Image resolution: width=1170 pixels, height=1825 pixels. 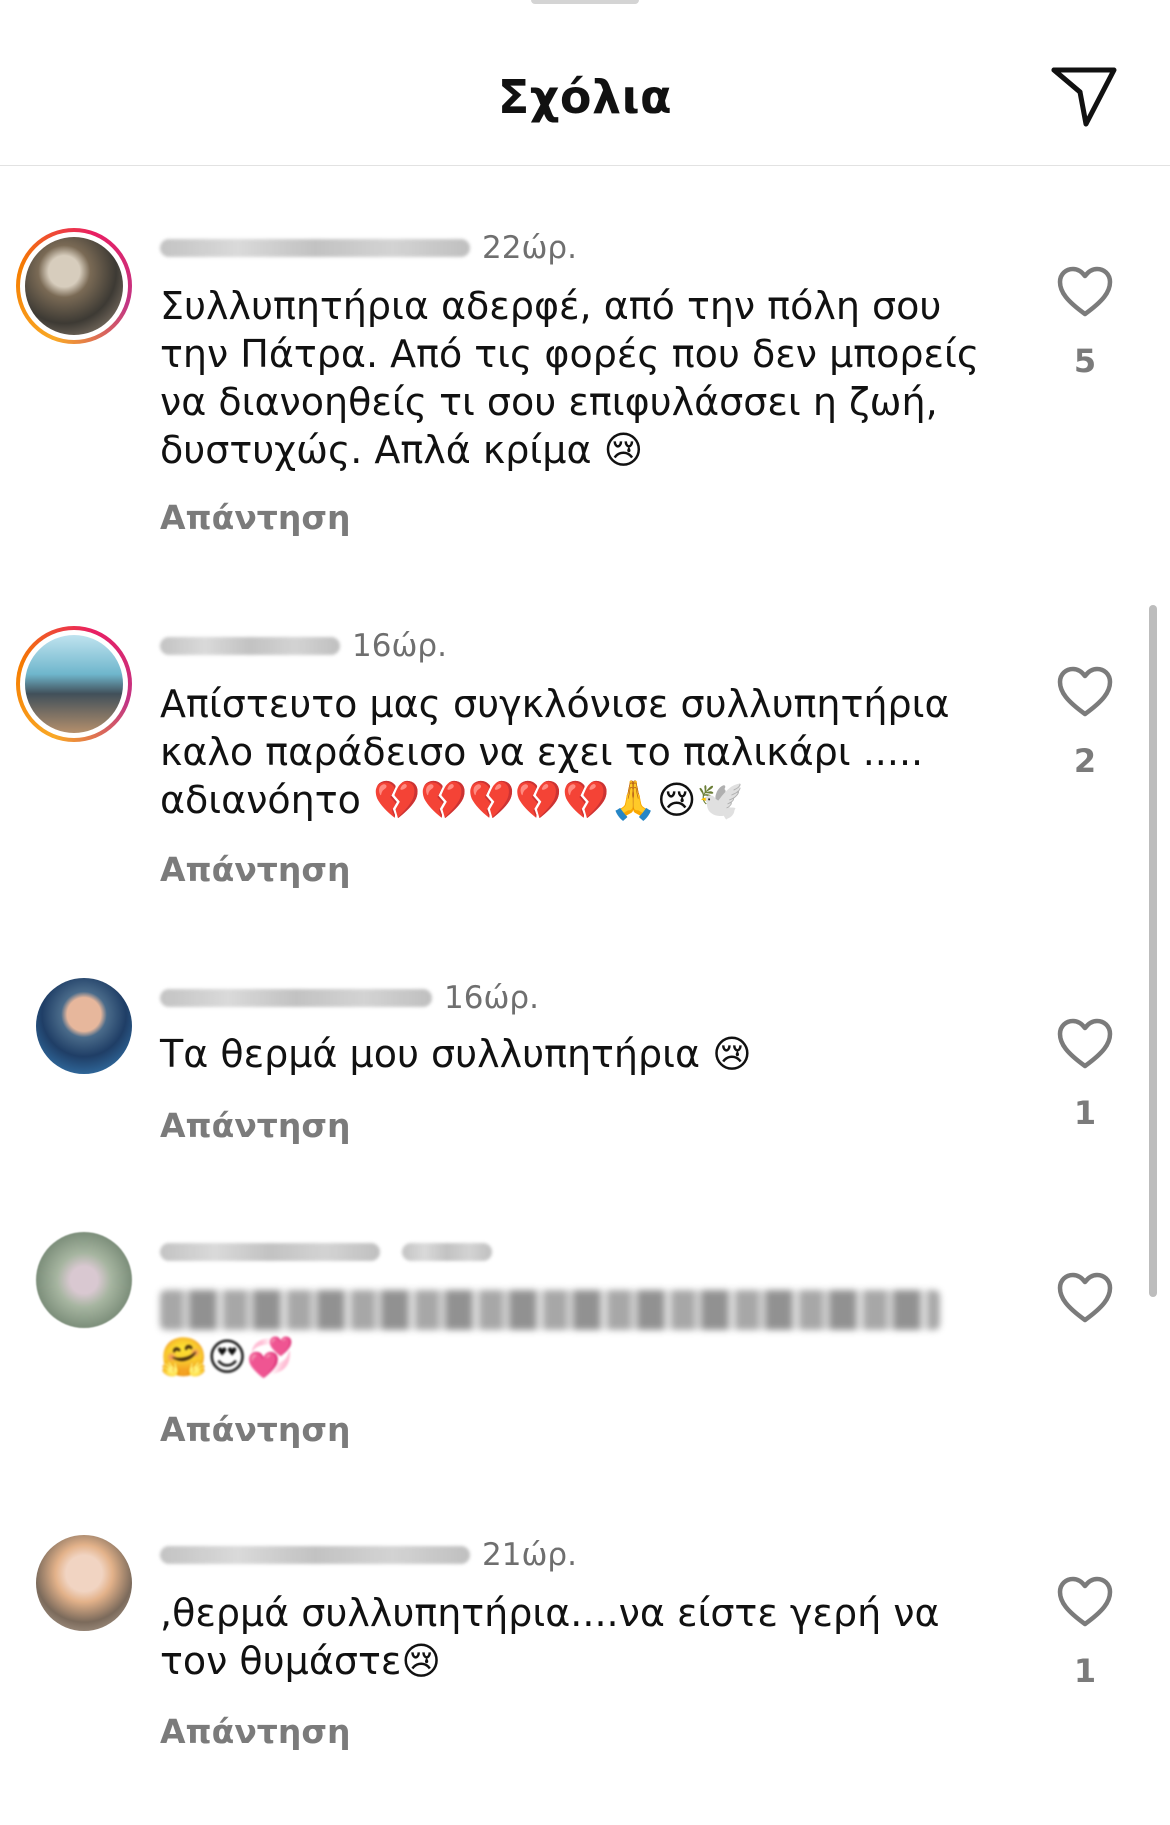 I want to click on page-title: Σχόλια, so click(x=585, y=97).